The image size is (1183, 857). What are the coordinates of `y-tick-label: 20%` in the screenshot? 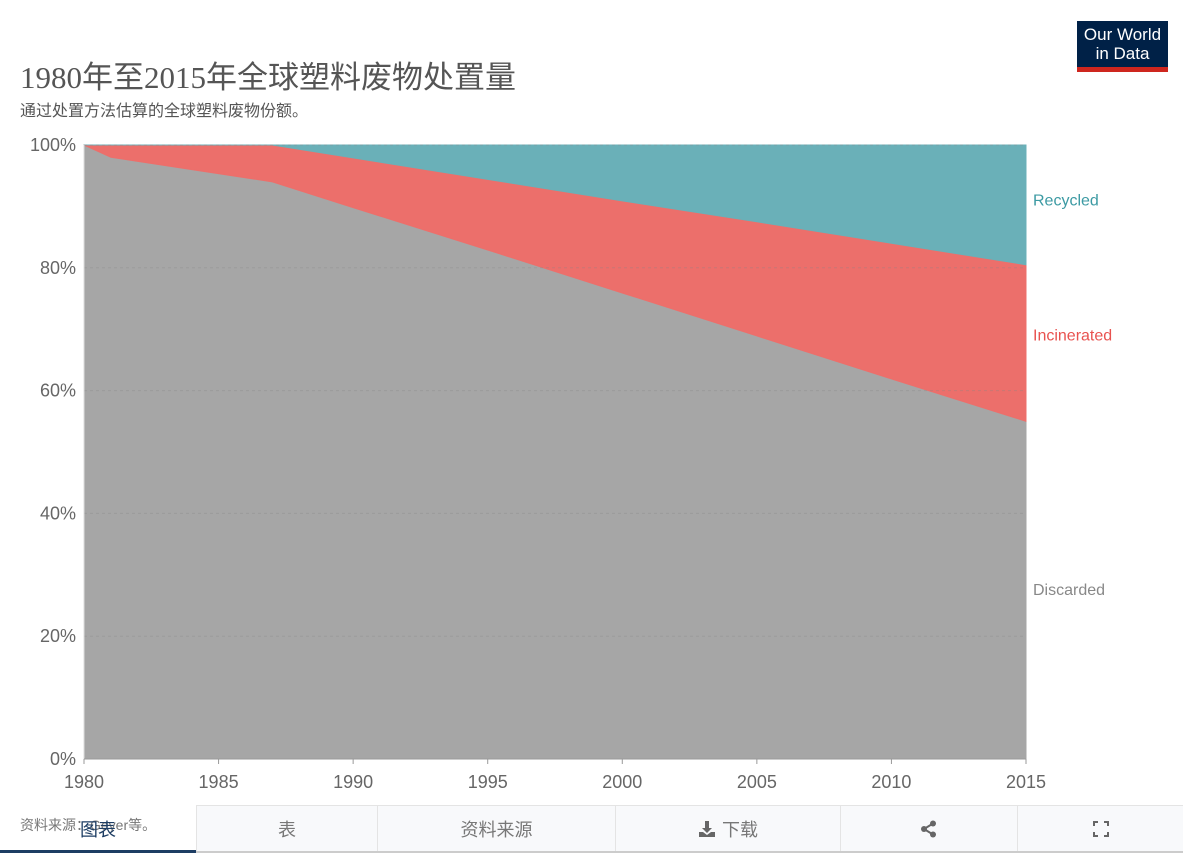 It's located at (58, 636).